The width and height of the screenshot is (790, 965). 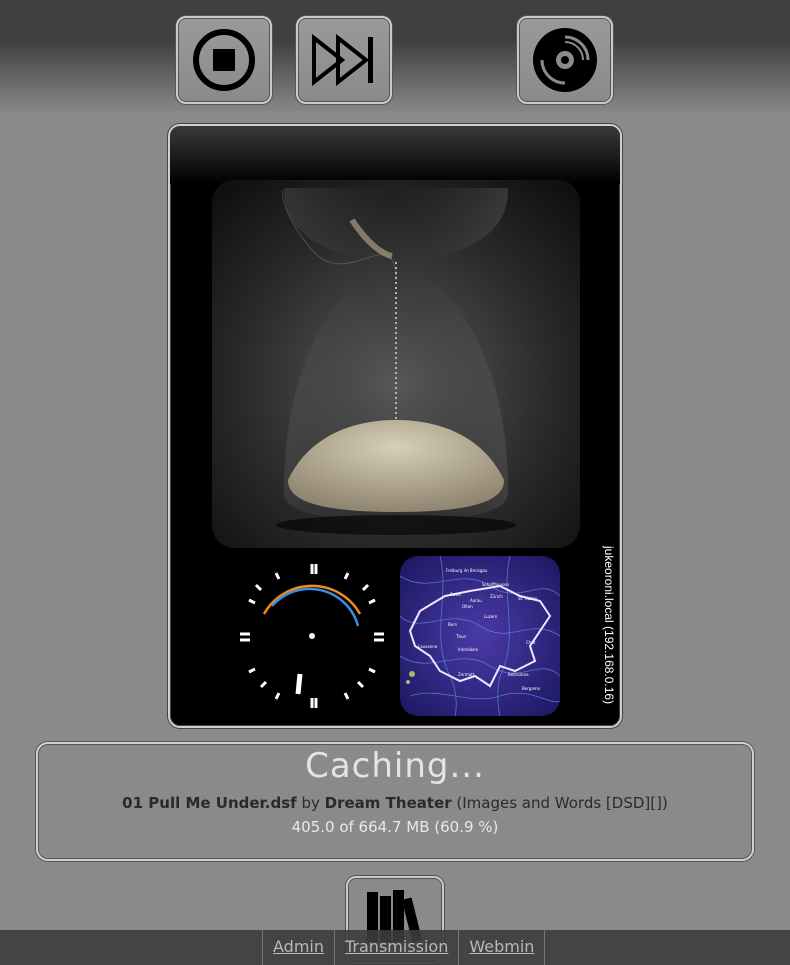 I want to click on cache-progress-text: 405.0 of 664.7 MB (60.9 %), so click(x=395, y=827).